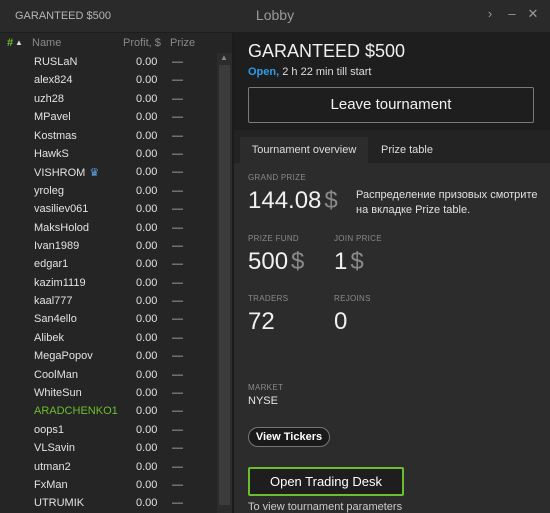 The image size is (550, 513). Describe the element at coordinates (142, 43) in the screenshot. I see `column-profit-header: Profit, $` at that location.